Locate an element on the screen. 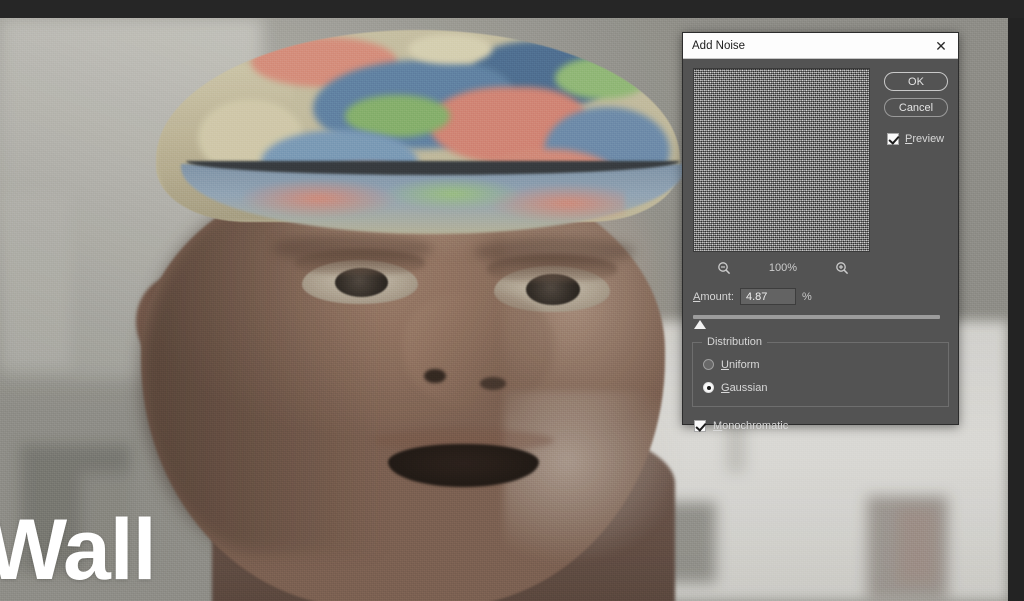 Image resolution: width=1024 pixels, height=601 pixels. noise-preview-content is located at coordinates (781, 160).